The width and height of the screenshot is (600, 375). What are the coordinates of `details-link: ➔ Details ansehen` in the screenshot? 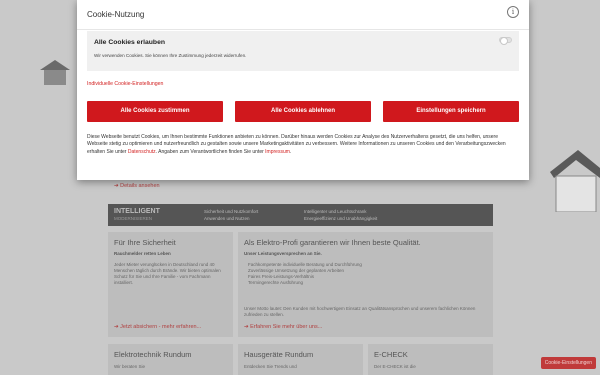 It's located at (137, 186).